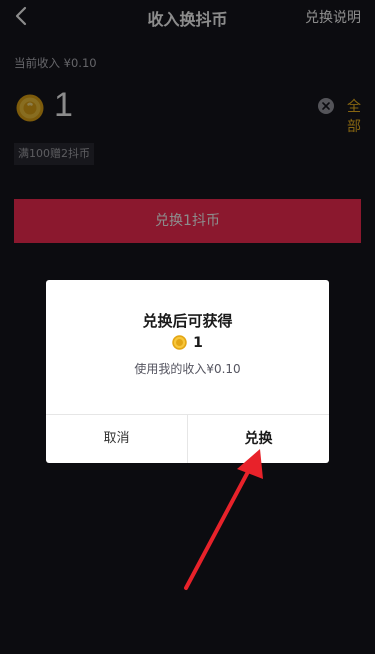 Image resolution: width=375 pixels, height=654 pixels. Describe the element at coordinates (187, 321) in the screenshot. I see `dialog-title: 兑换后可获得` at that location.